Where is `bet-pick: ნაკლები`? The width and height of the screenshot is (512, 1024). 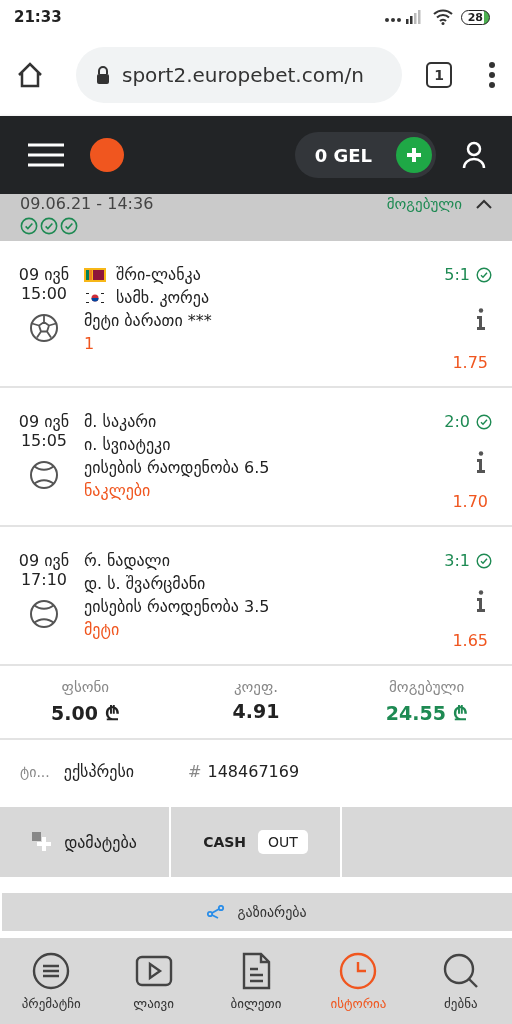
bet-pick: ნაკლები is located at coordinates (118, 490).